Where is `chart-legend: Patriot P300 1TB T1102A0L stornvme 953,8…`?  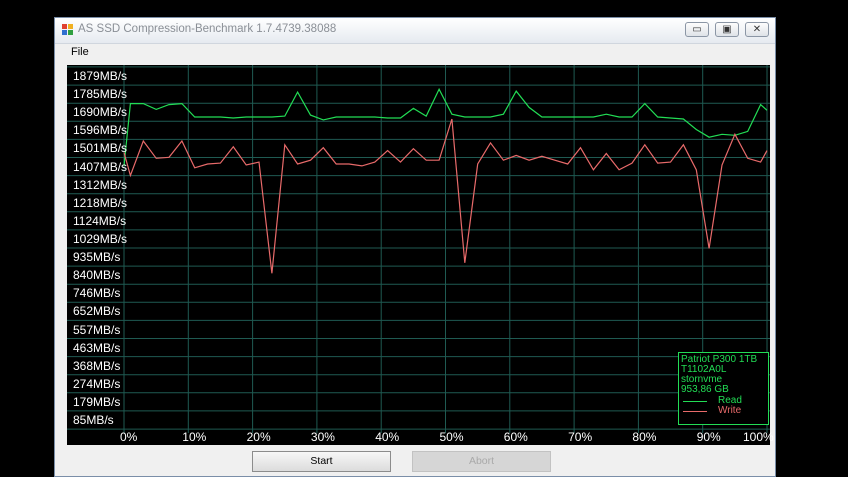 chart-legend: Patriot P300 1TB T1102A0L stornvme 953,8… is located at coordinates (723, 388).